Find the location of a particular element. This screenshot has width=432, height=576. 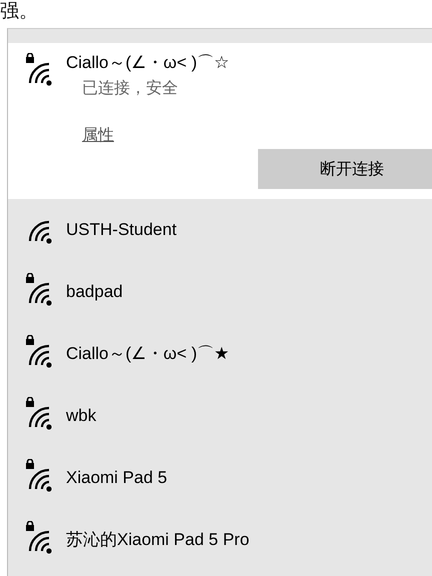

network-name: Ciallo～(∠・ω< )⌒☆ is located at coordinates (148, 63).